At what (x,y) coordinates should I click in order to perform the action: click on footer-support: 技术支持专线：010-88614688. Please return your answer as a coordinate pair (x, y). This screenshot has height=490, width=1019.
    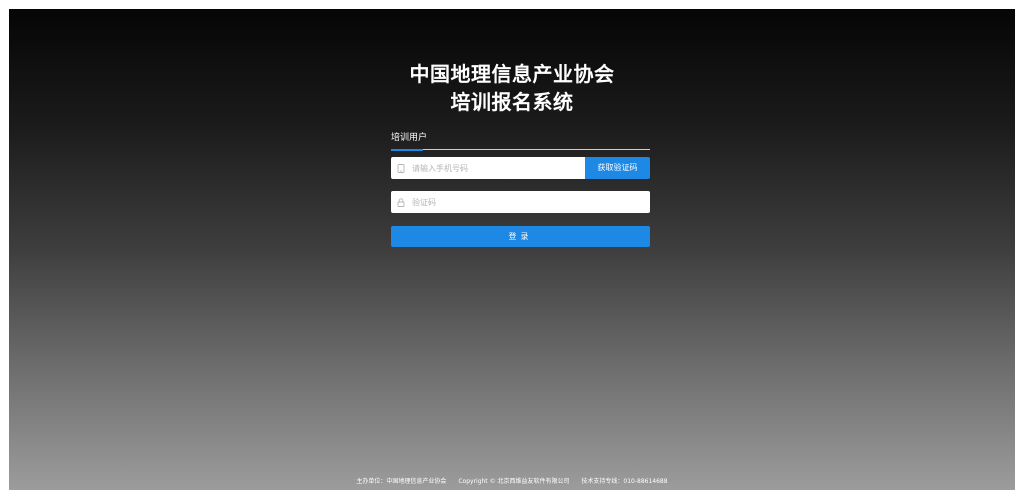
    Looking at the image, I should click on (624, 481).